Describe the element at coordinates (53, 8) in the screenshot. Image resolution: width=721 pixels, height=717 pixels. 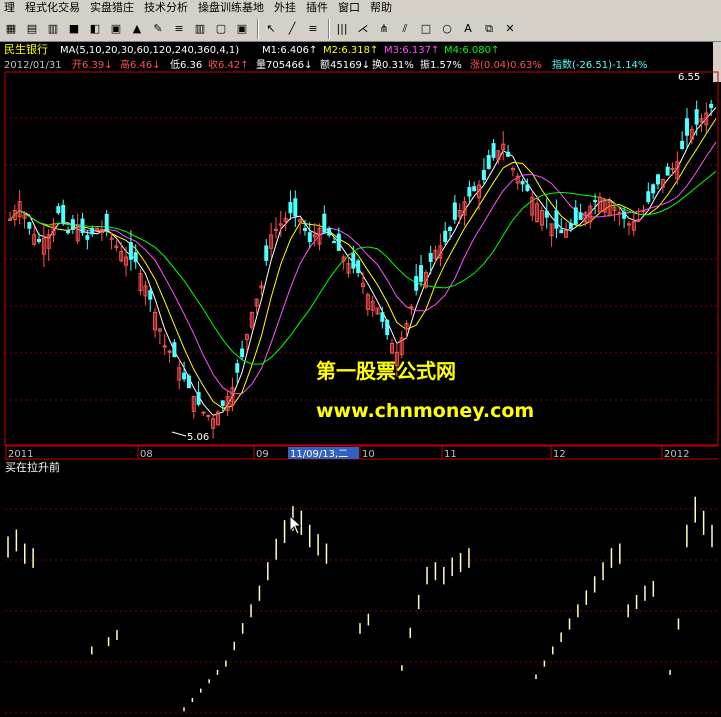
I see `menu-item-1: 程式化交易` at that location.